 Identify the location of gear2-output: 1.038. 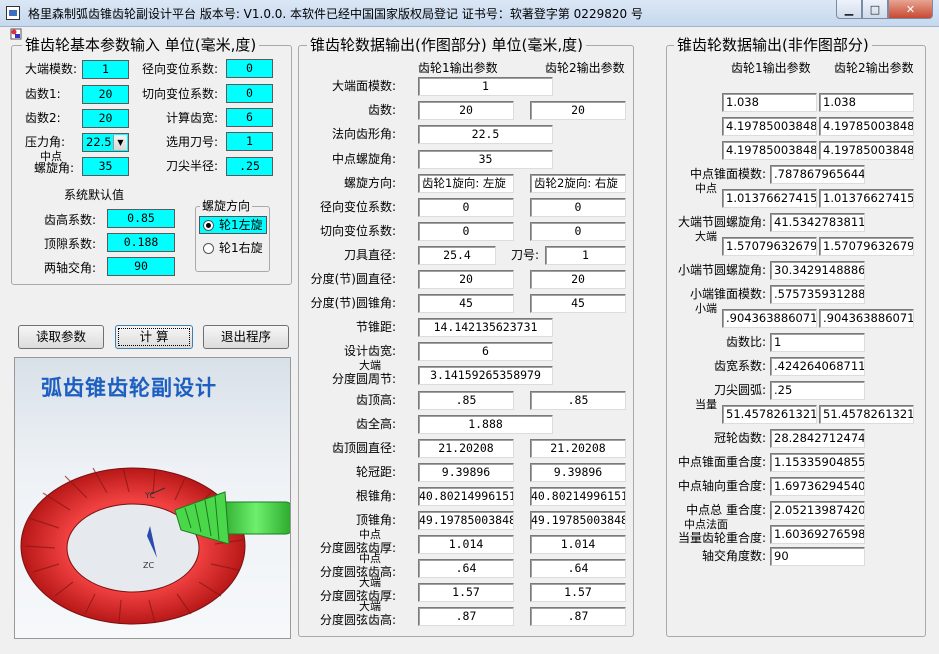
(866, 102).